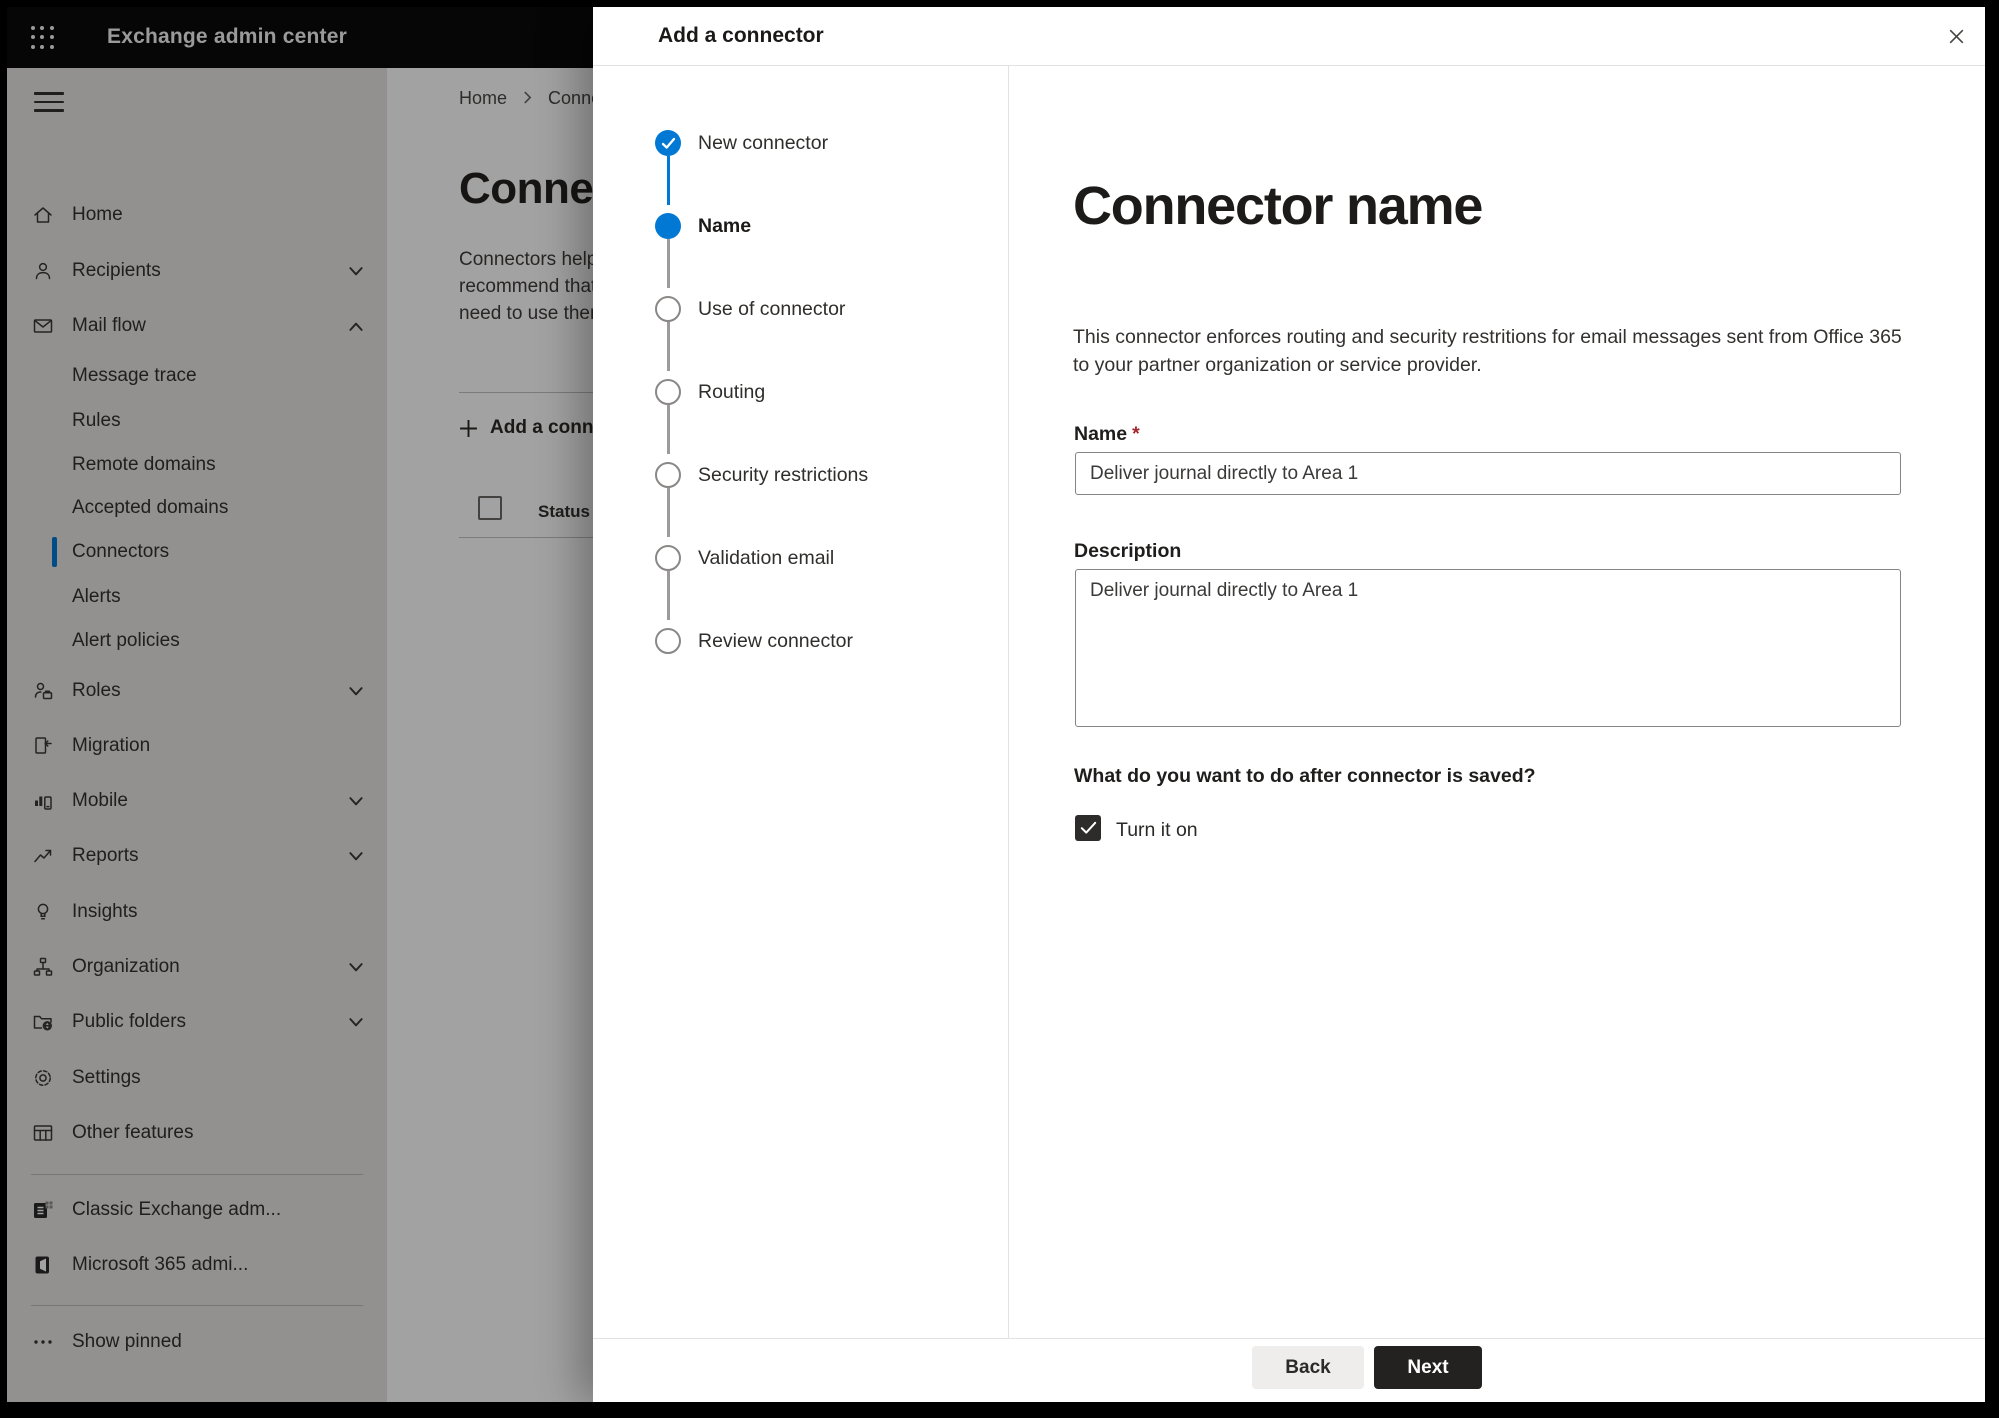 The height and width of the screenshot is (1418, 1999). Describe the element at coordinates (668, 226) in the screenshot. I see `step-current-icon` at that location.